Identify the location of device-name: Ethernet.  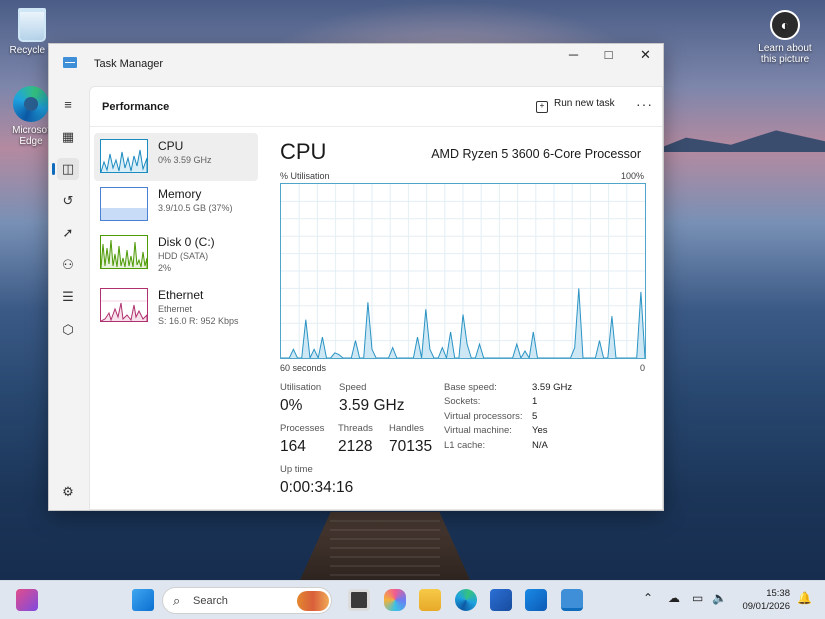
(181, 295).